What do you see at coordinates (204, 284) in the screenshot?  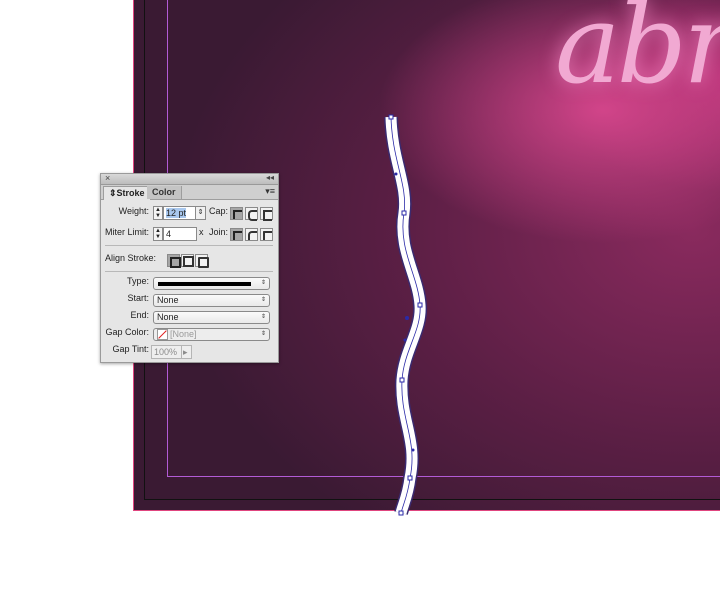 I see `solid-line-preview` at bounding box center [204, 284].